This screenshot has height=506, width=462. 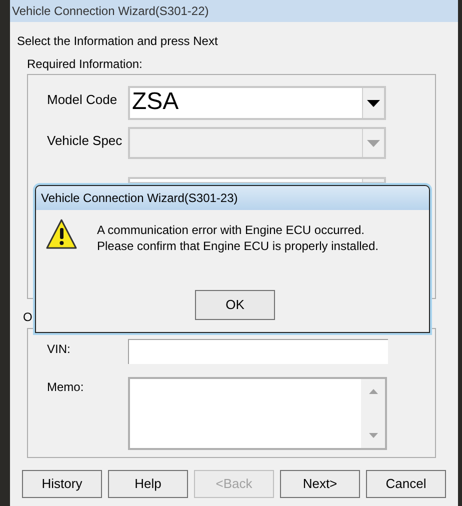 What do you see at coordinates (118, 41) in the screenshot?
I see `instruction-text: Select the Information and press Next` at bounding box center [118, 41].